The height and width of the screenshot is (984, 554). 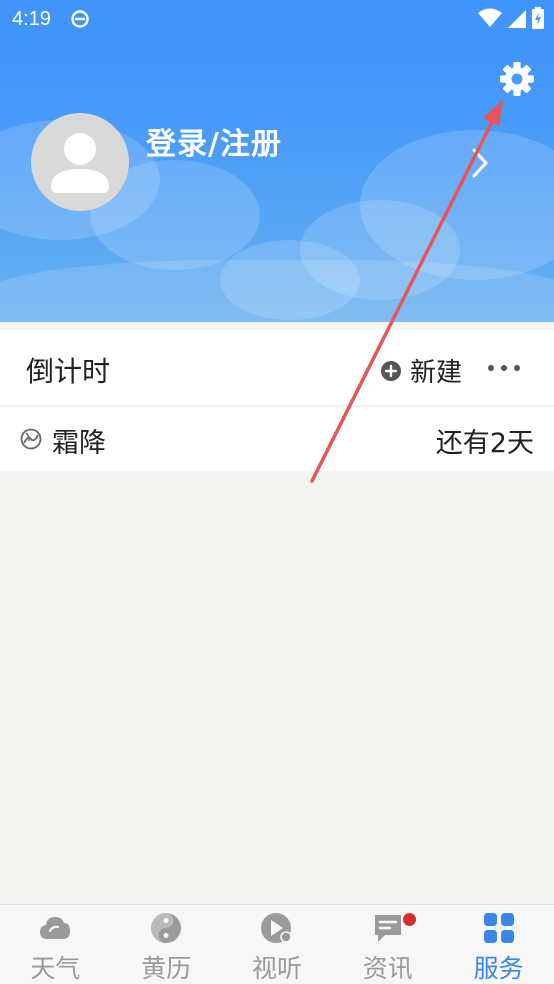 I want to click on news-unread-badge, so click(x=410, y=919).